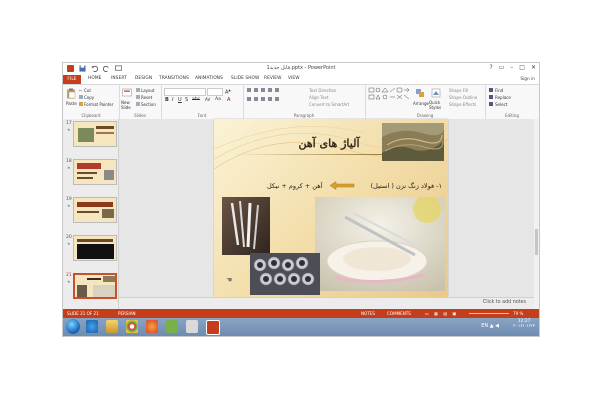 This screenshot has height=400, width=600. Describe the element at coordinates (249, 90) in the screenshot. I see `bullets-icon` at that location.